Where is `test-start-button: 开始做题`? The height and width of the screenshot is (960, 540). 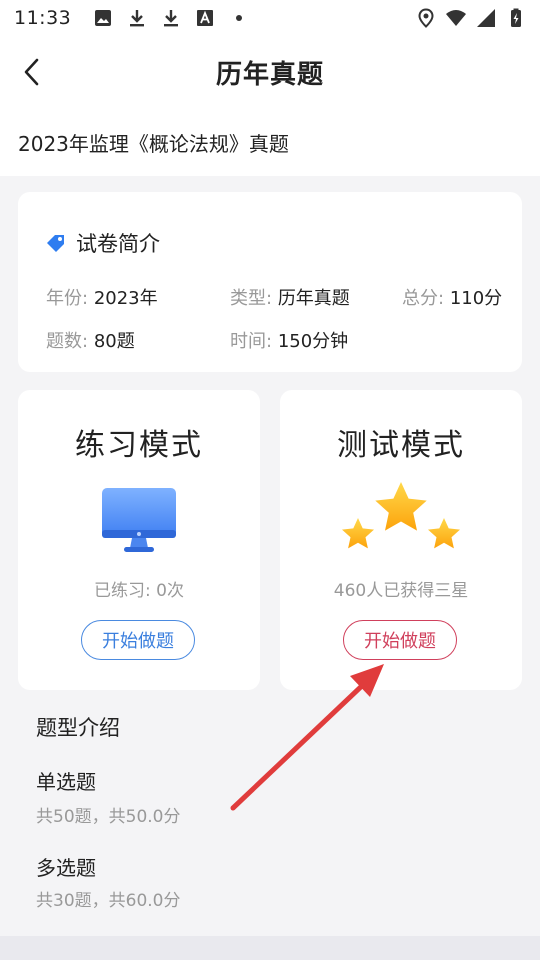
test-start-button: 开始做题 is located at coordinates (400, 640).